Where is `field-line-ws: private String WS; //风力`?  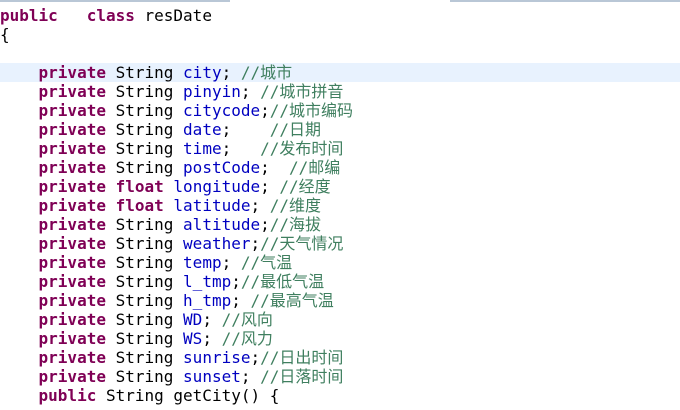
field-line-ws: private String WS; //风力 is located at coordinates (340, 338).